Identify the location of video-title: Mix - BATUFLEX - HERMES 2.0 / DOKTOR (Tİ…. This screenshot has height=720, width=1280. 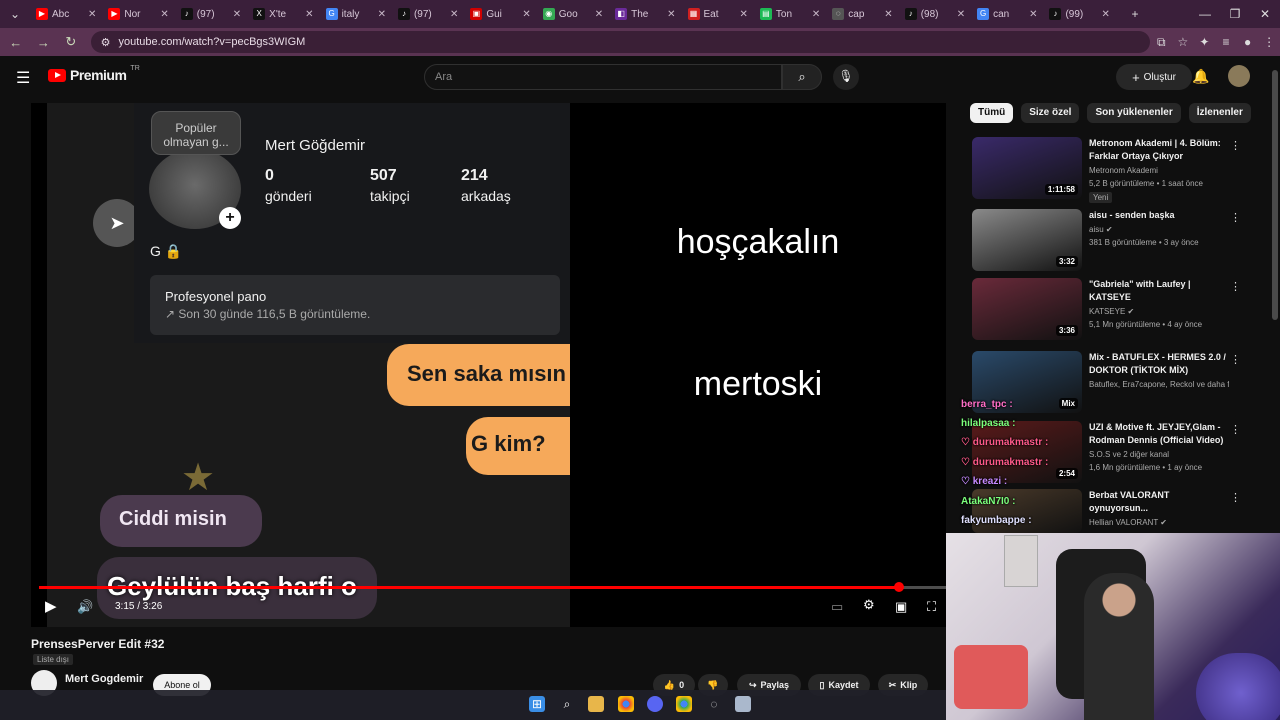
(1158, 364).